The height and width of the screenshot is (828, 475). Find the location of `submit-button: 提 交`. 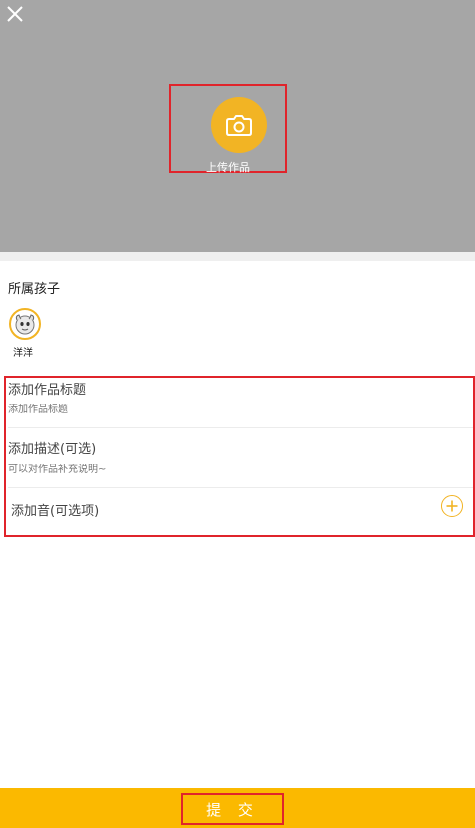

submit-button: 提 交 is located at coordinates (232, 809).